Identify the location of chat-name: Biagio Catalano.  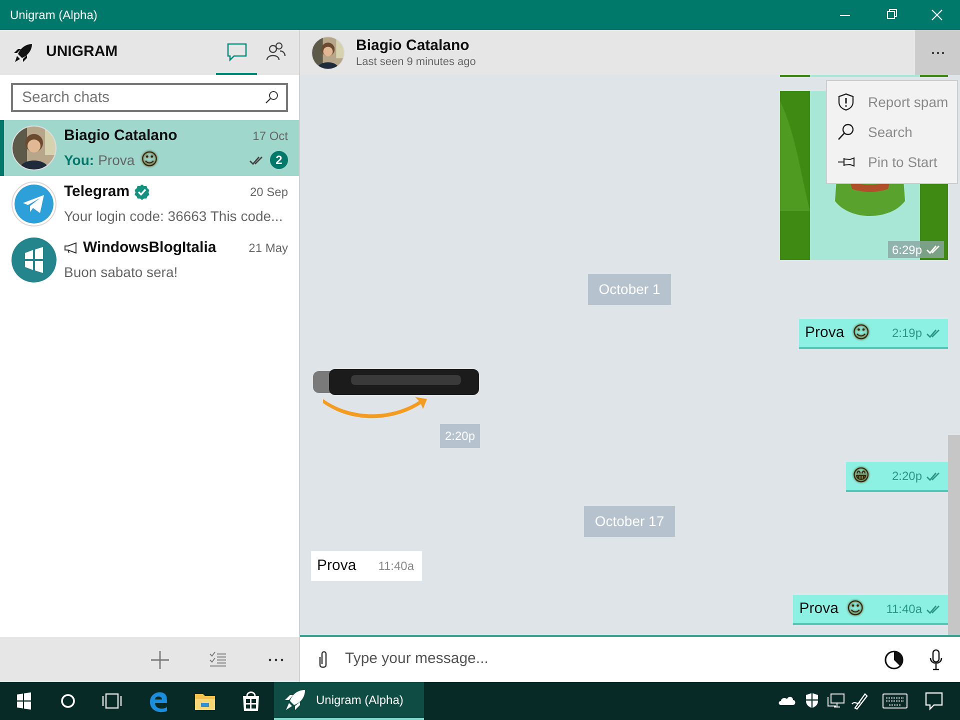
(121, 136).